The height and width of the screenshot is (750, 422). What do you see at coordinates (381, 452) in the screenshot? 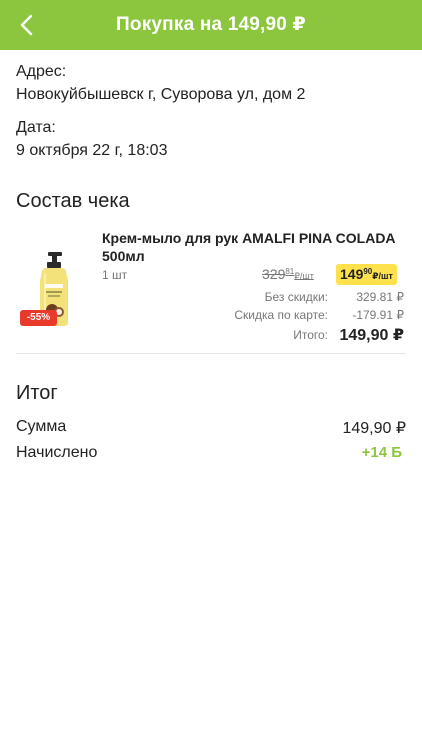
I see `accrued-value: +14 Б` at bounding box center [381, 452].